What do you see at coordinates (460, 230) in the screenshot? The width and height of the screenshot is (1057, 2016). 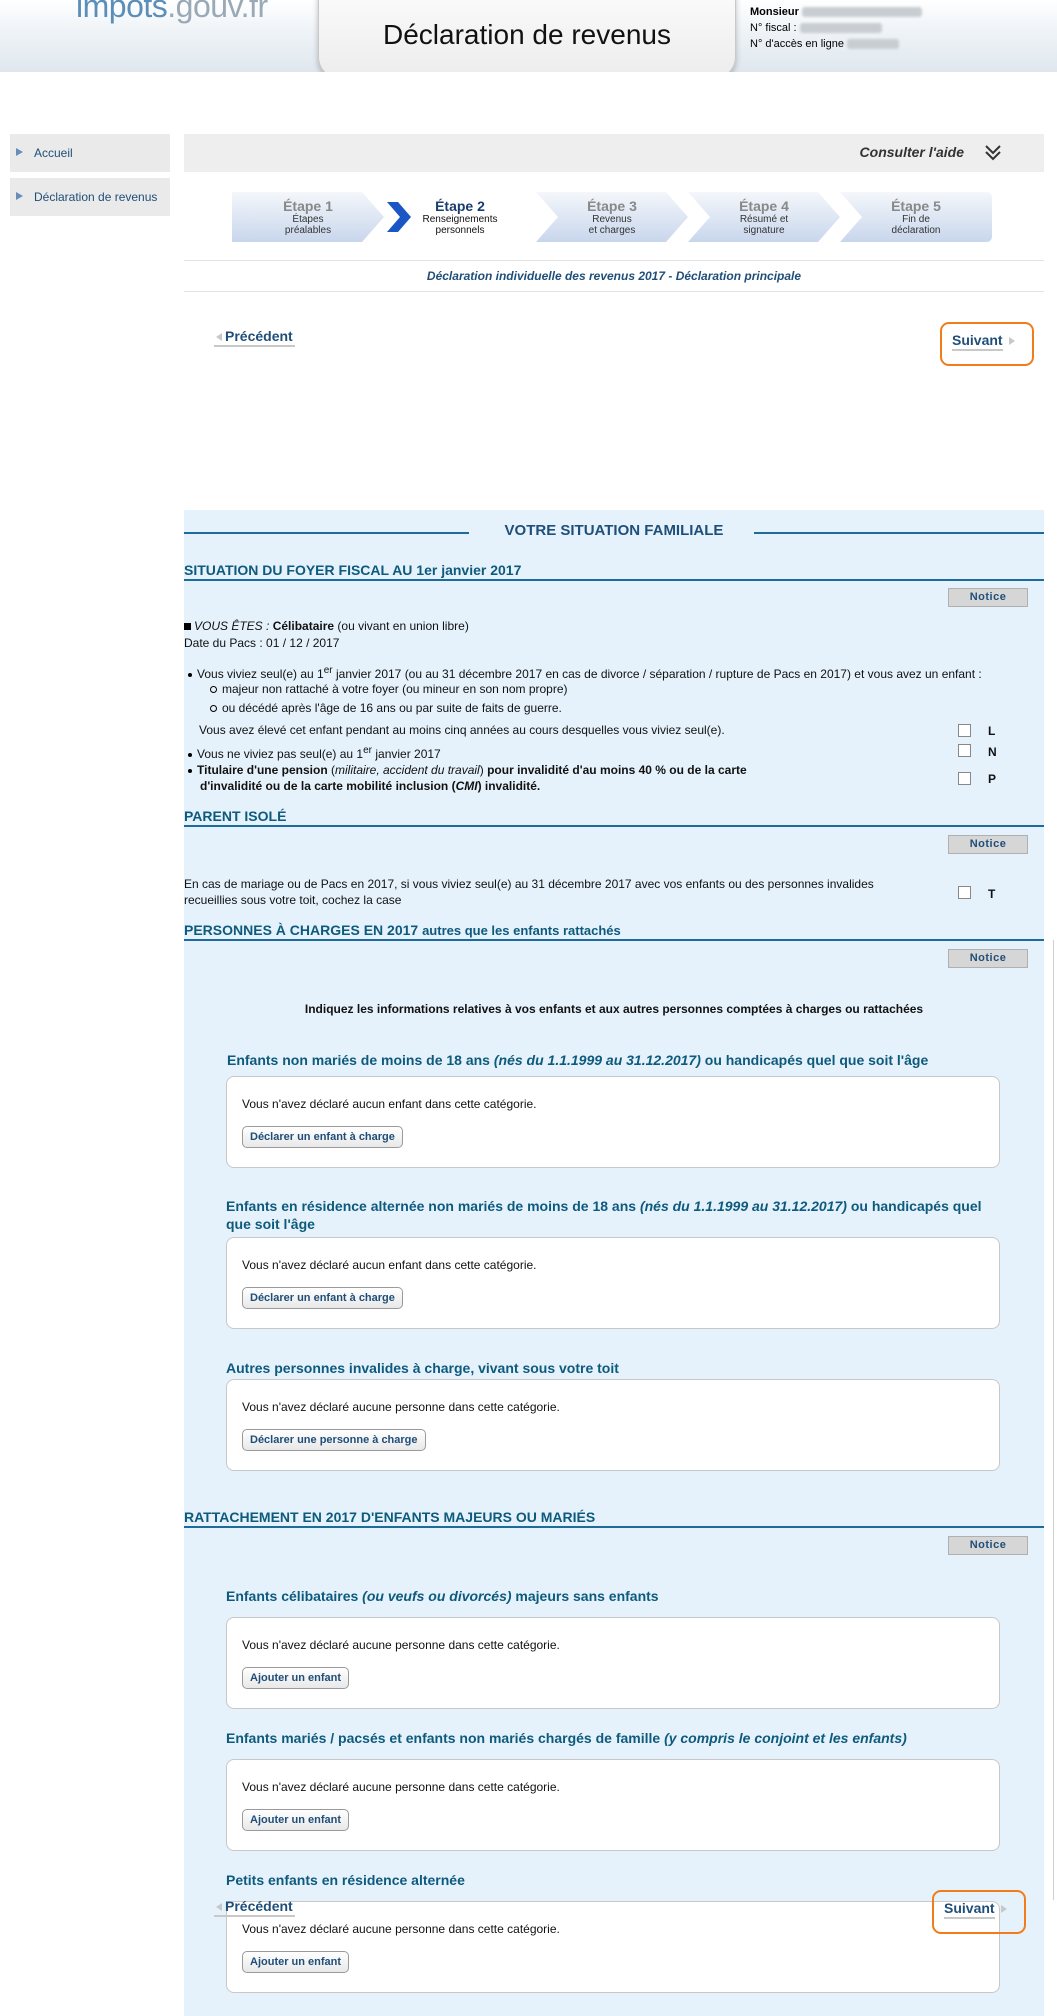 I see `step-desc-2: personnels` at bounding box center [460, 230].